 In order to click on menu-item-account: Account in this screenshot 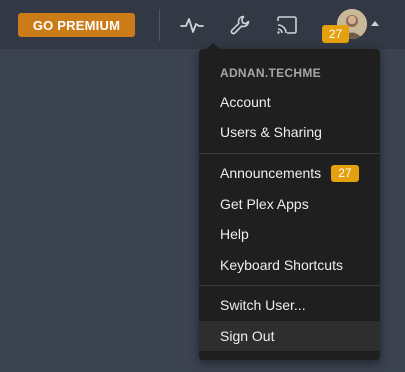, I will do `click(289, 102)`.